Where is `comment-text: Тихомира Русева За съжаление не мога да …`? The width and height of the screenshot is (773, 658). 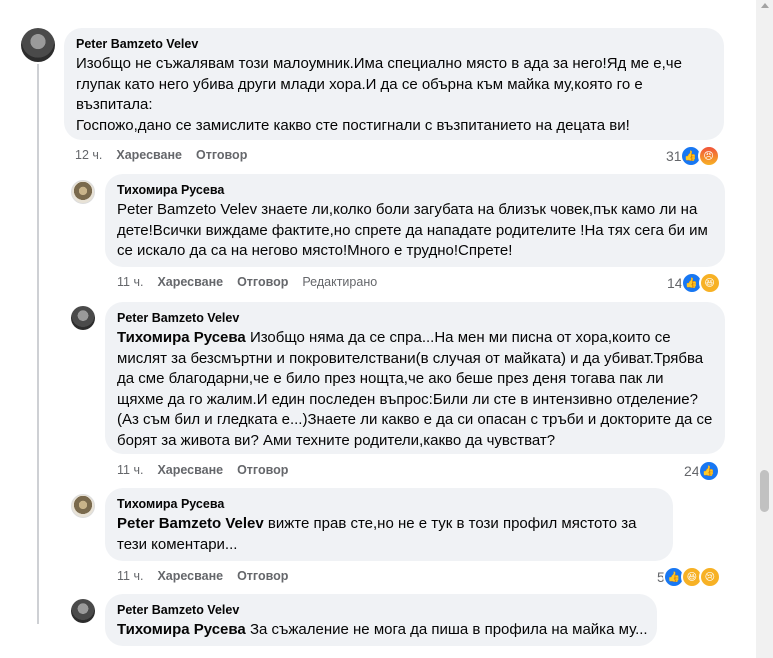 comment-text: Тихомира Русева За съжаление не мога да … is located at coordinates (382, 630).